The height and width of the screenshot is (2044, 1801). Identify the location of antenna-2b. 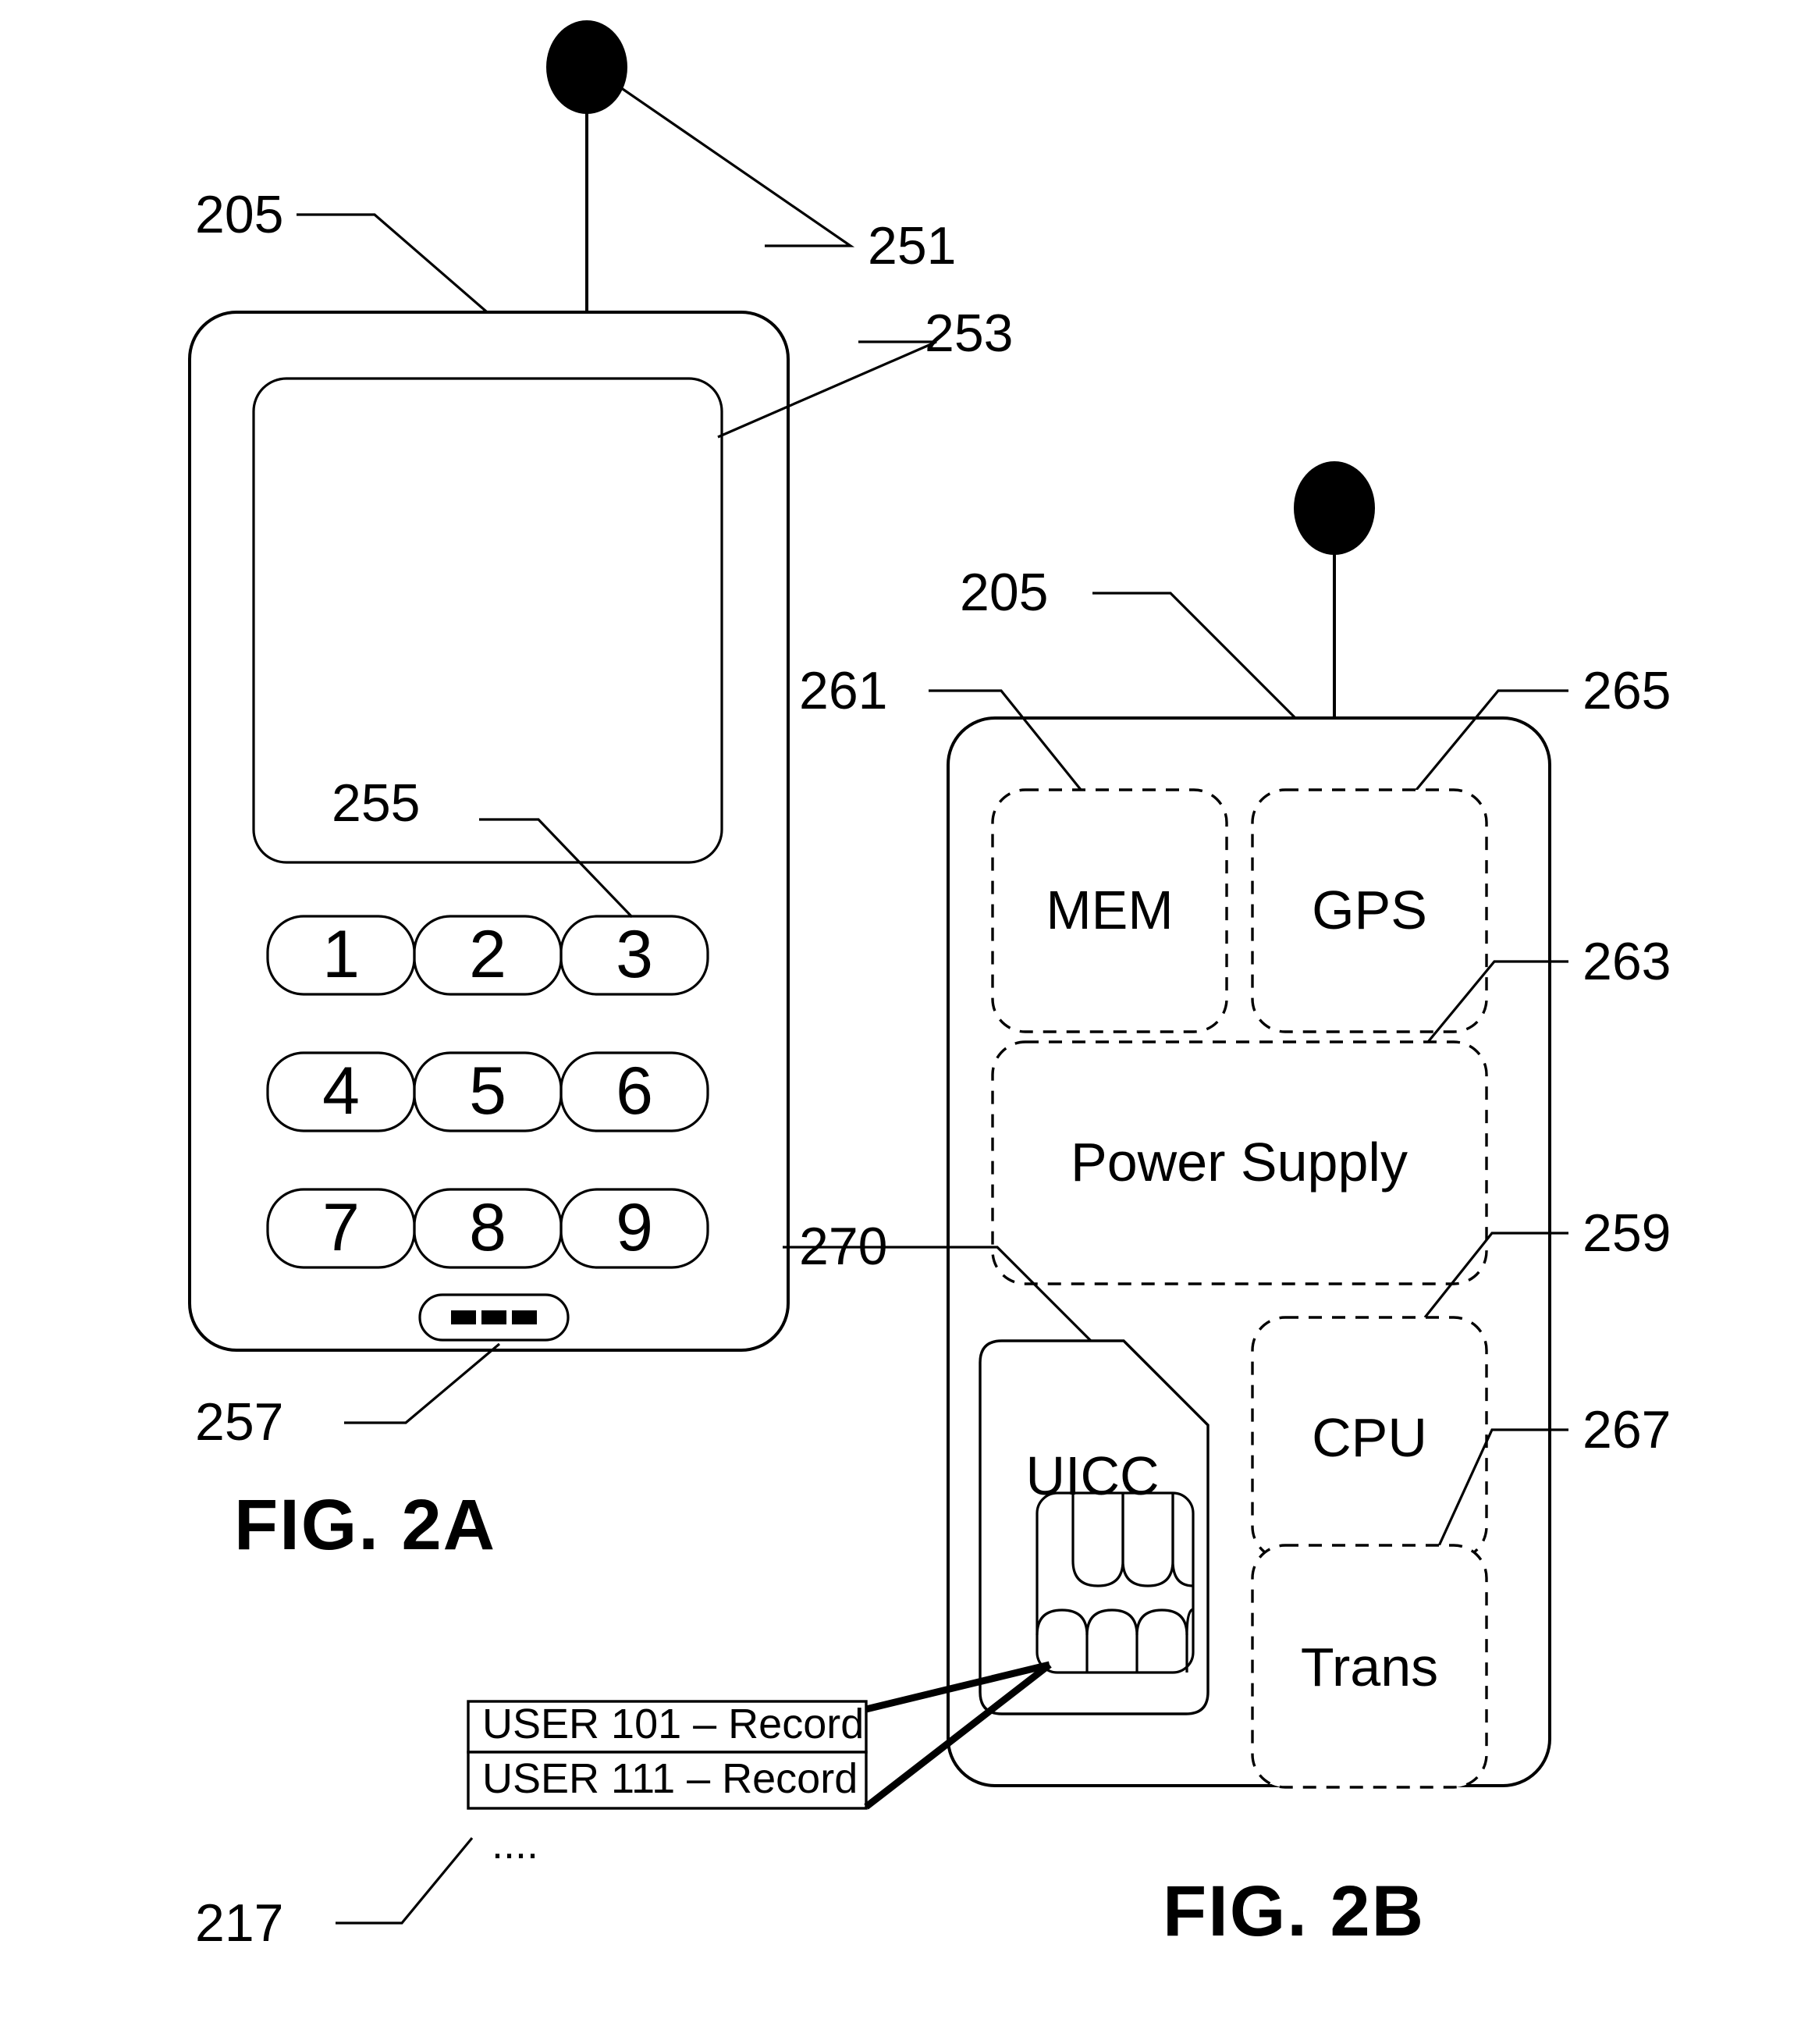
(1334, 589).